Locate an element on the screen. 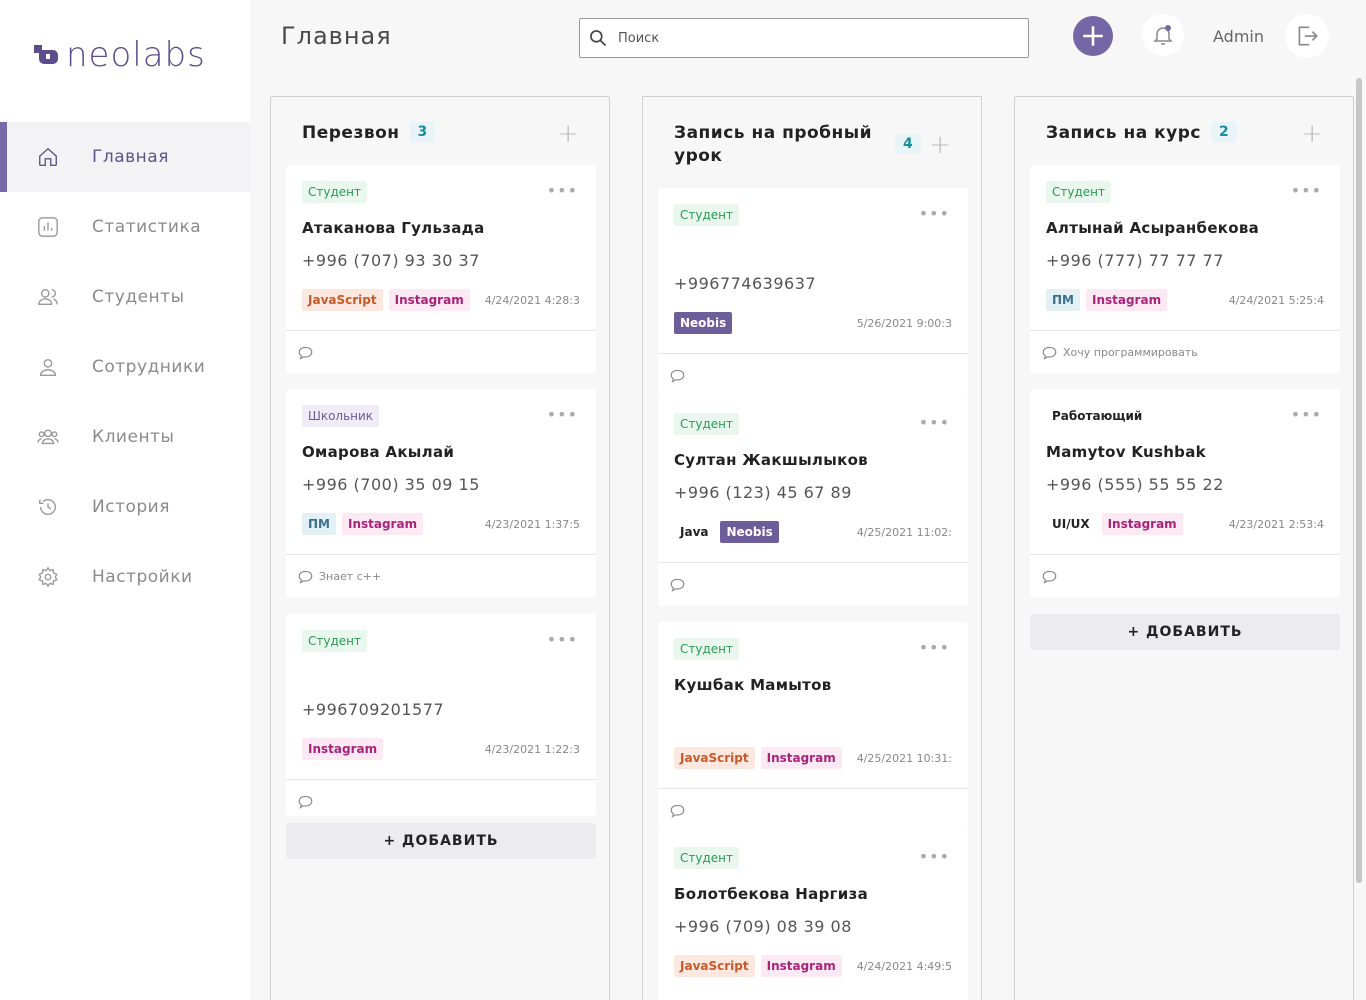 The image size is (1366, 1000). card-phone: +996 (700) 35 09 15 is located at coordinates (391, 484).